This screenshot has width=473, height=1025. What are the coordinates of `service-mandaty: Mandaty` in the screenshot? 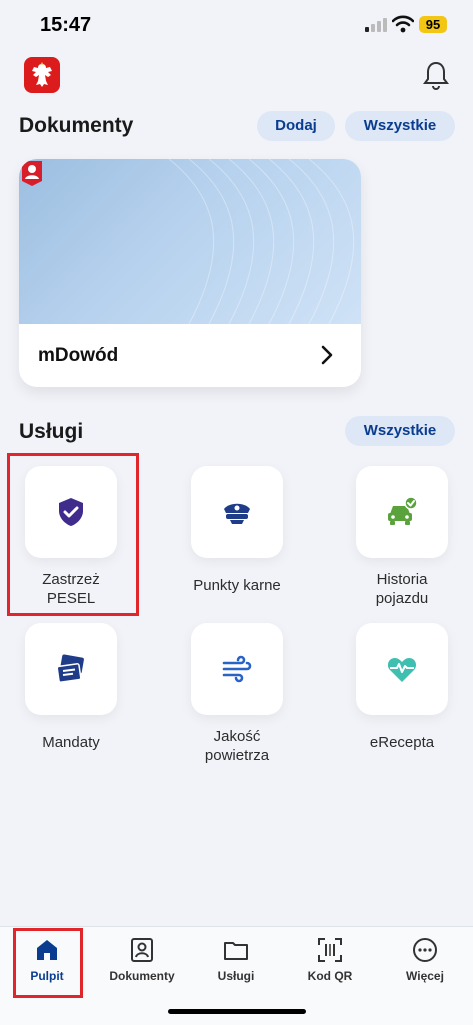 It's located at (71, 687).